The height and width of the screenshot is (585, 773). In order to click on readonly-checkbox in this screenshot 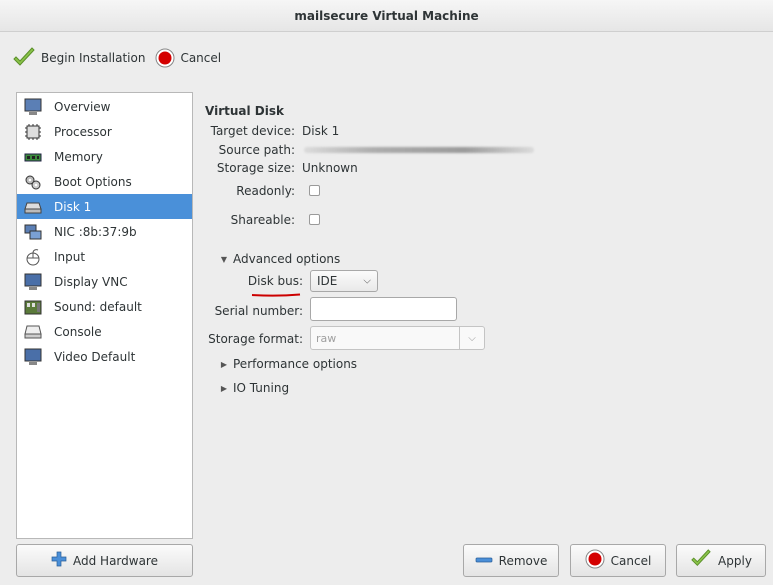, I will do `click(314, 190)`.